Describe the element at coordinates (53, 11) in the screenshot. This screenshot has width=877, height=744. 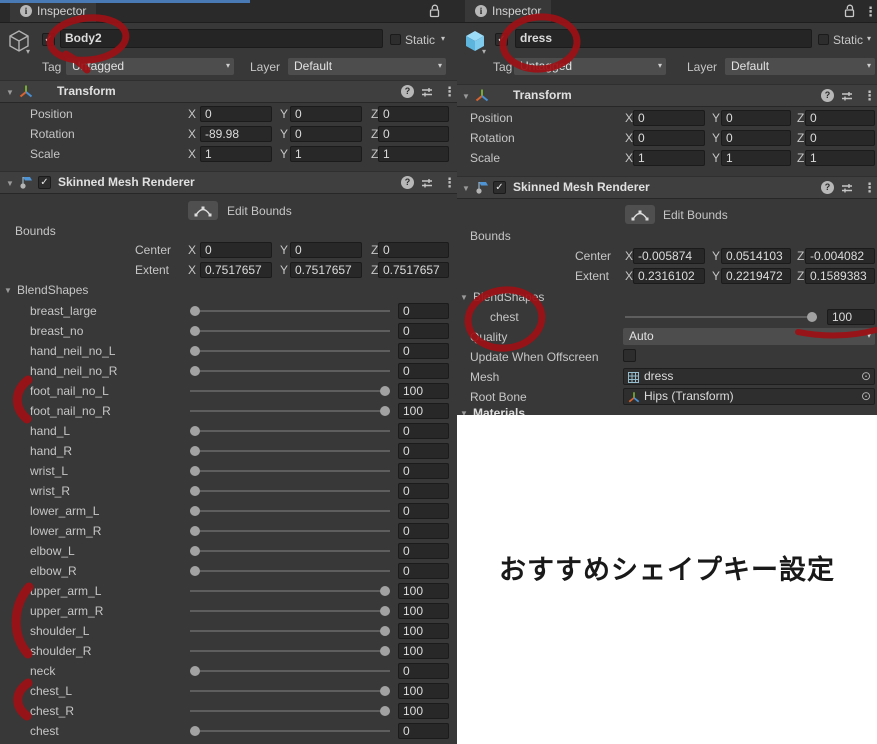
I see `tab-inspector: i Inspector` at that location.